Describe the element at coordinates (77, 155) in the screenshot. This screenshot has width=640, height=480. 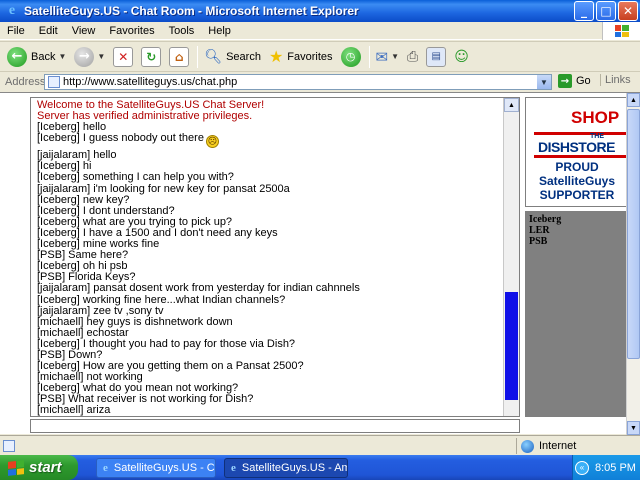
I see `chat-message: [jaijalaram] hello` at that location.